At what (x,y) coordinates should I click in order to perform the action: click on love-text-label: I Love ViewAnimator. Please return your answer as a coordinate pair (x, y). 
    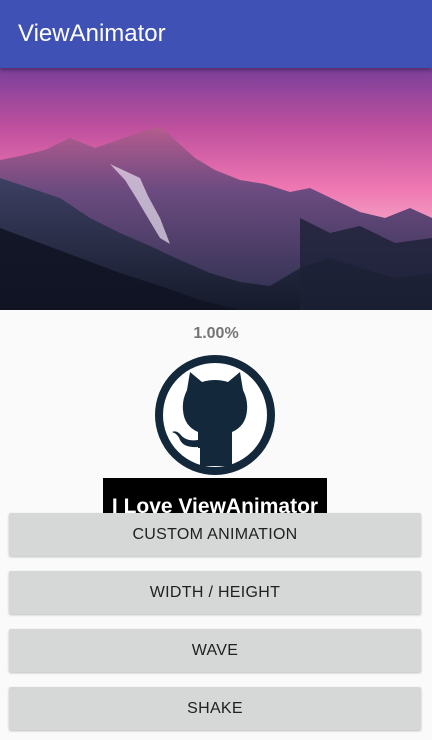
    Looking at the image, I should click on (215, 496).